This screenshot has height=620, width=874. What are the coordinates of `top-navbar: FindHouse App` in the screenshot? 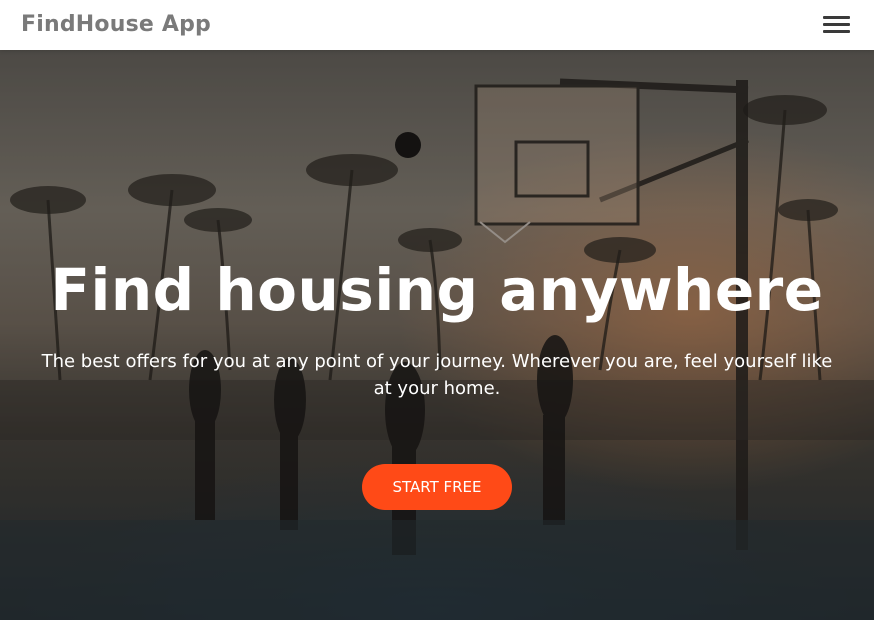 It's located at (437, 25).